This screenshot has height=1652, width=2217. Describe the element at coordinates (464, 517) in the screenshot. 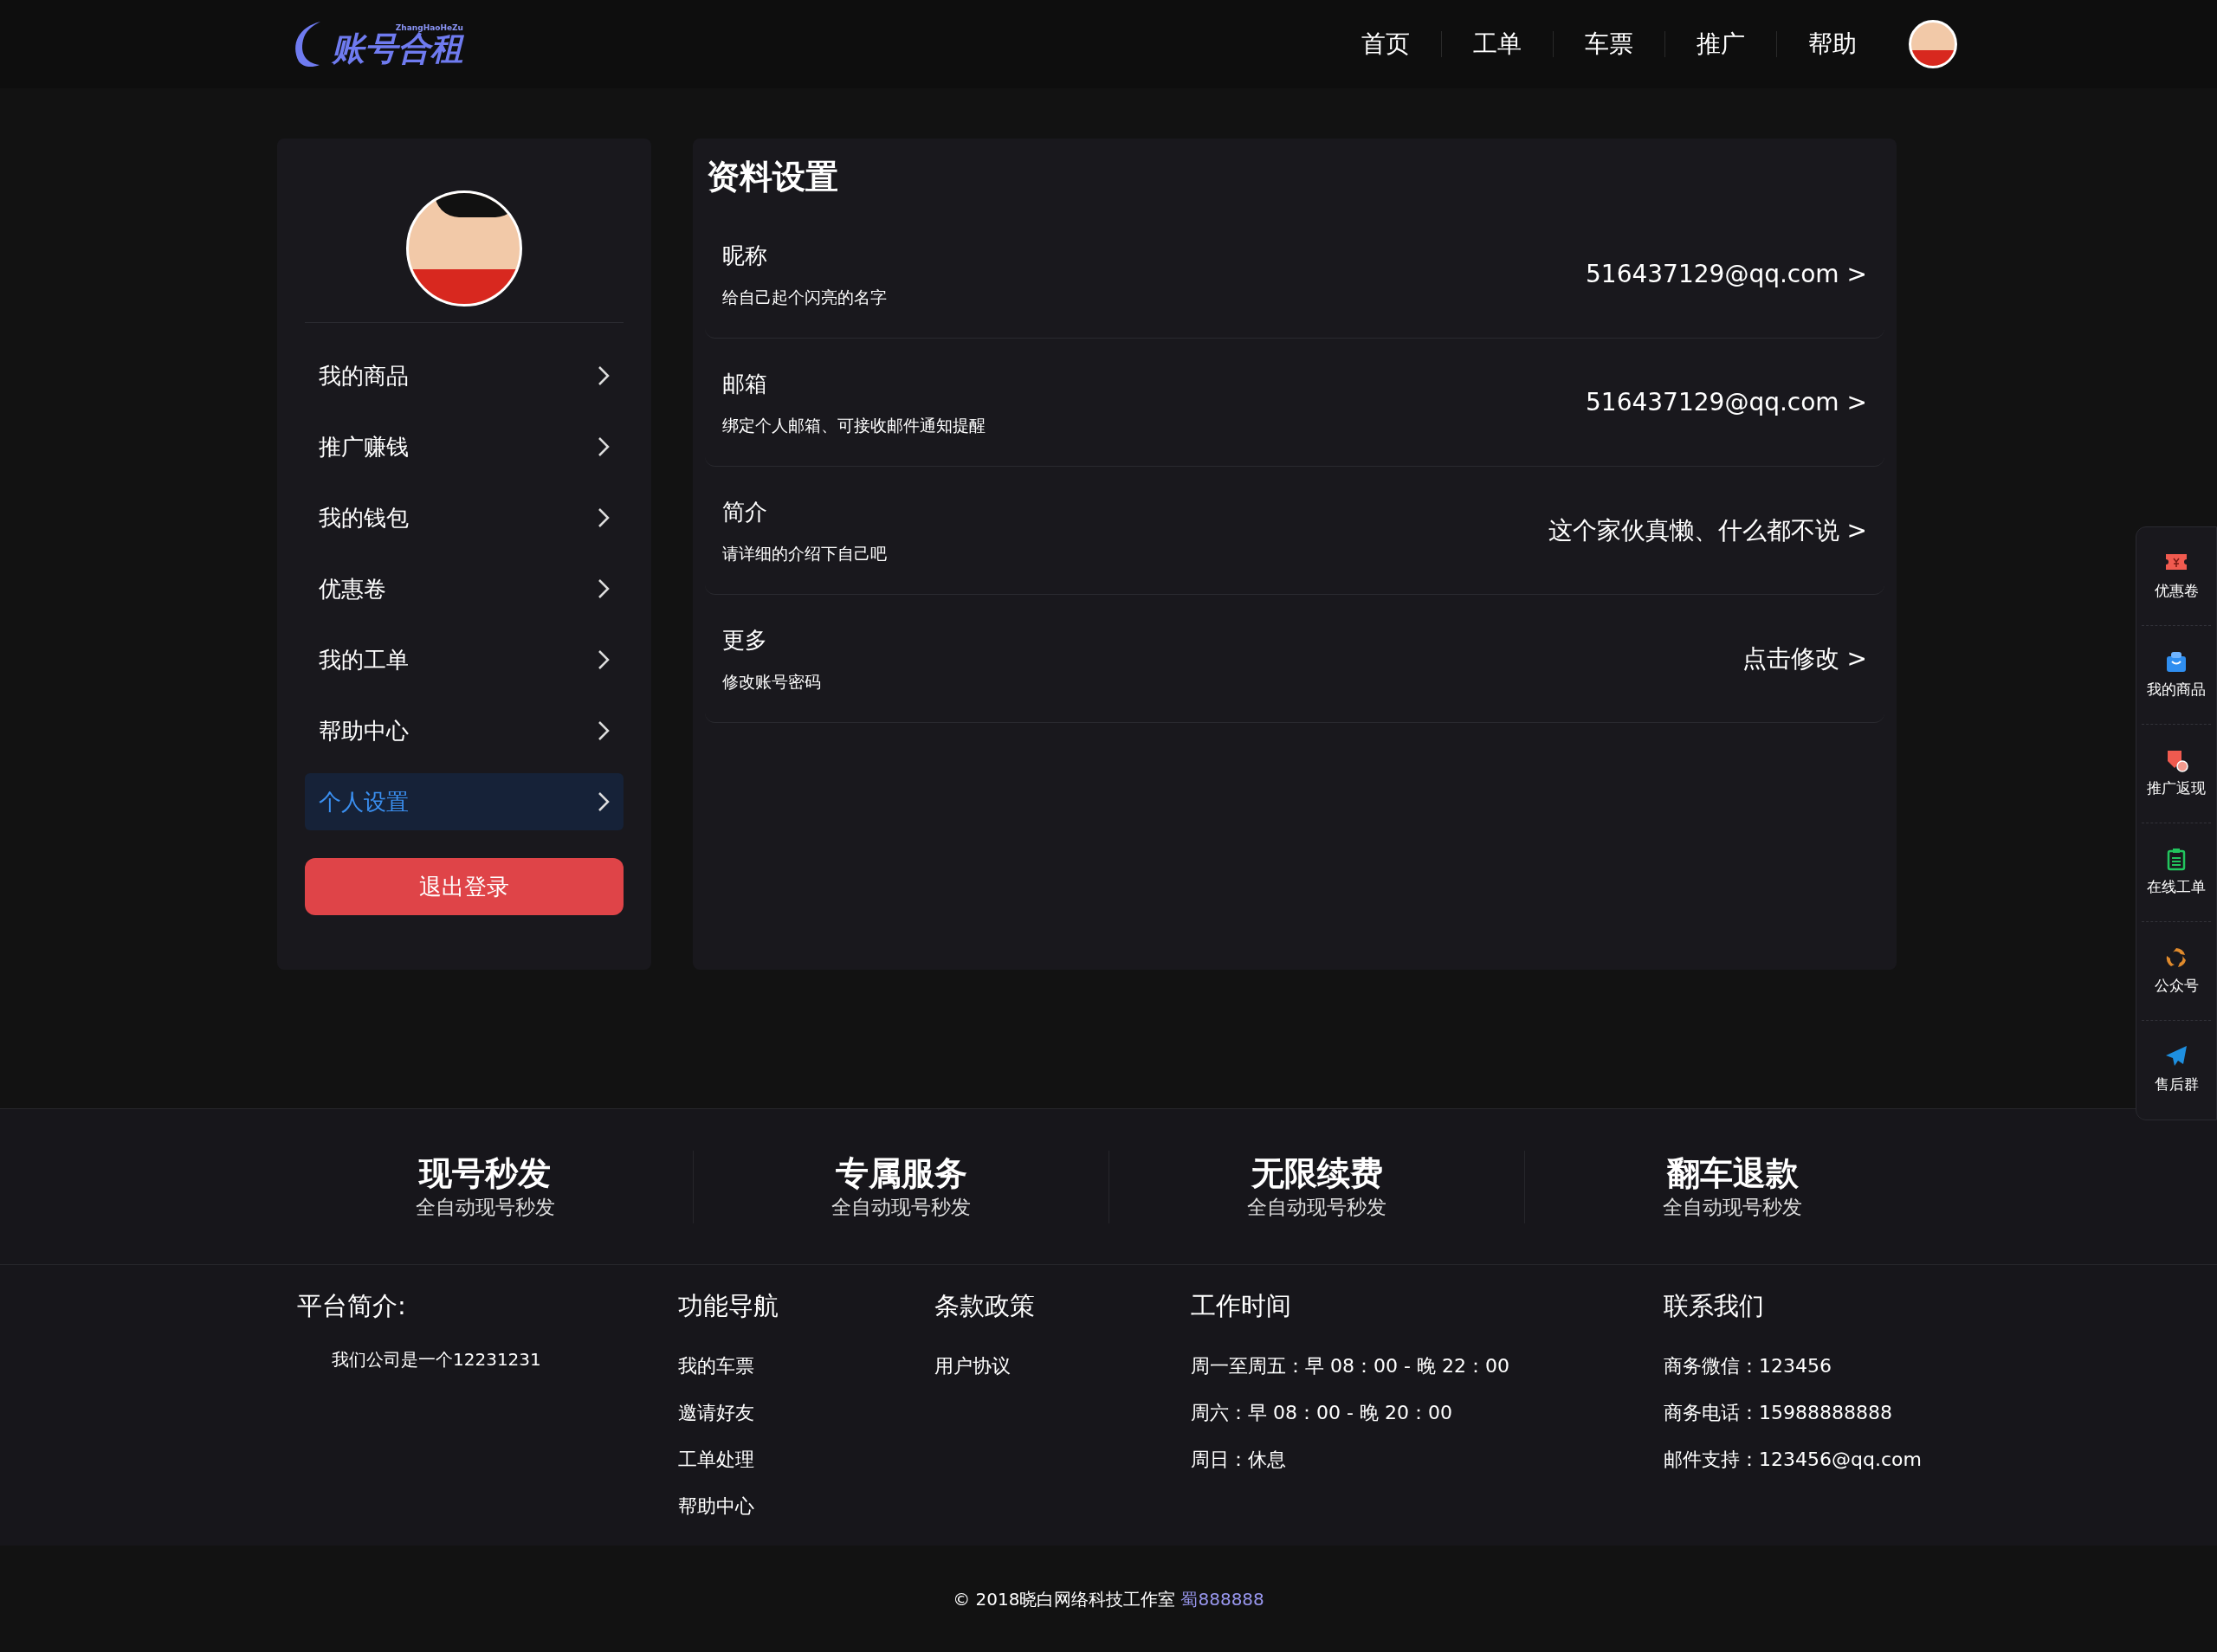

I see `sidebar-item: 我的钱包` at that location.